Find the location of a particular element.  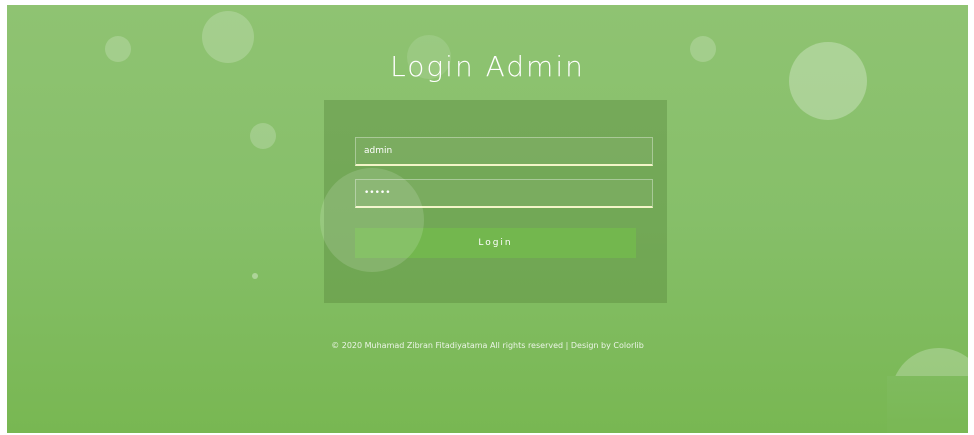

page-title: Login Admin is located at coordinates (487, 66).